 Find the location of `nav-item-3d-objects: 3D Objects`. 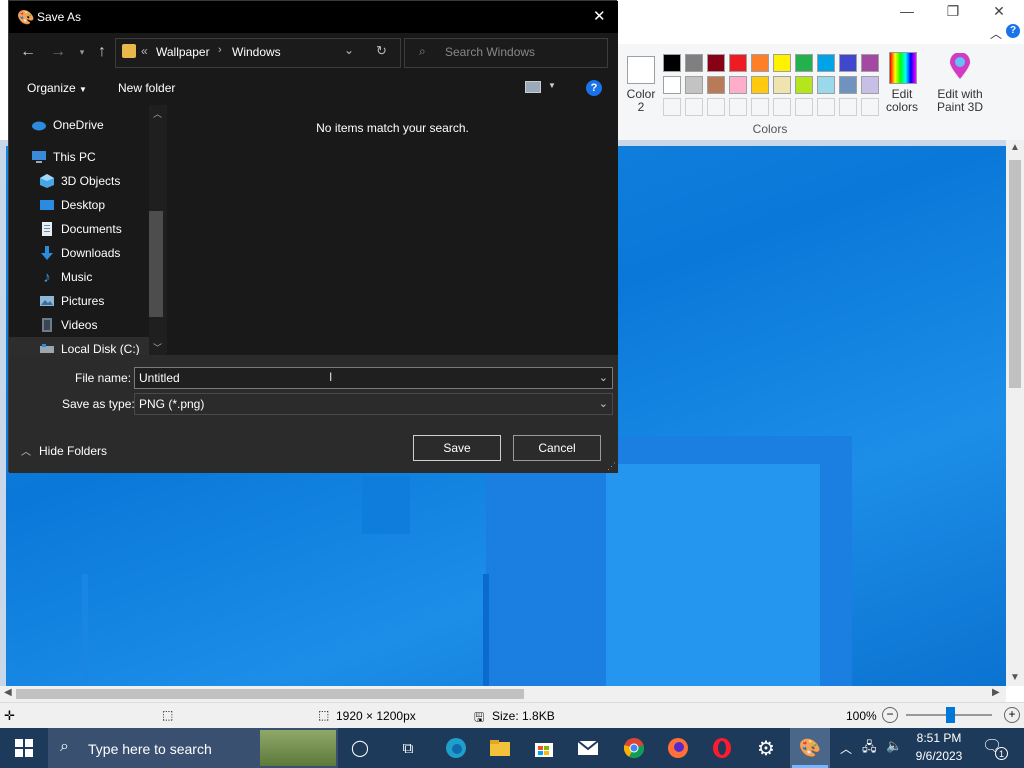

nav-item-3d-objects: 3D Objects is located at coordinates (88, 181).